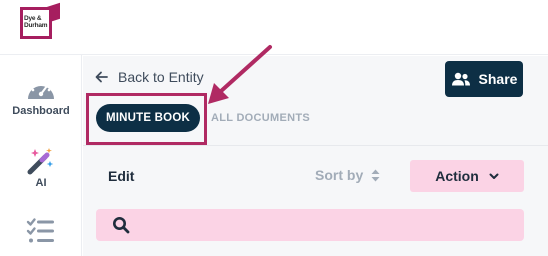  What do you see at coordinates (36, 25) in the screenshot?
I see `logo-text-line-2: Durham` at bounding box center [36, 25].